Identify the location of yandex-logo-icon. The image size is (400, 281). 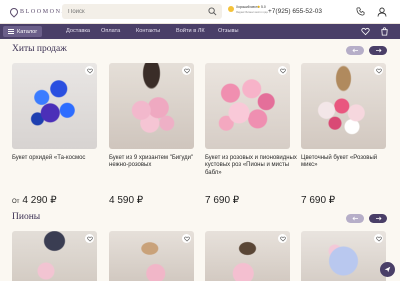
(231, 9).